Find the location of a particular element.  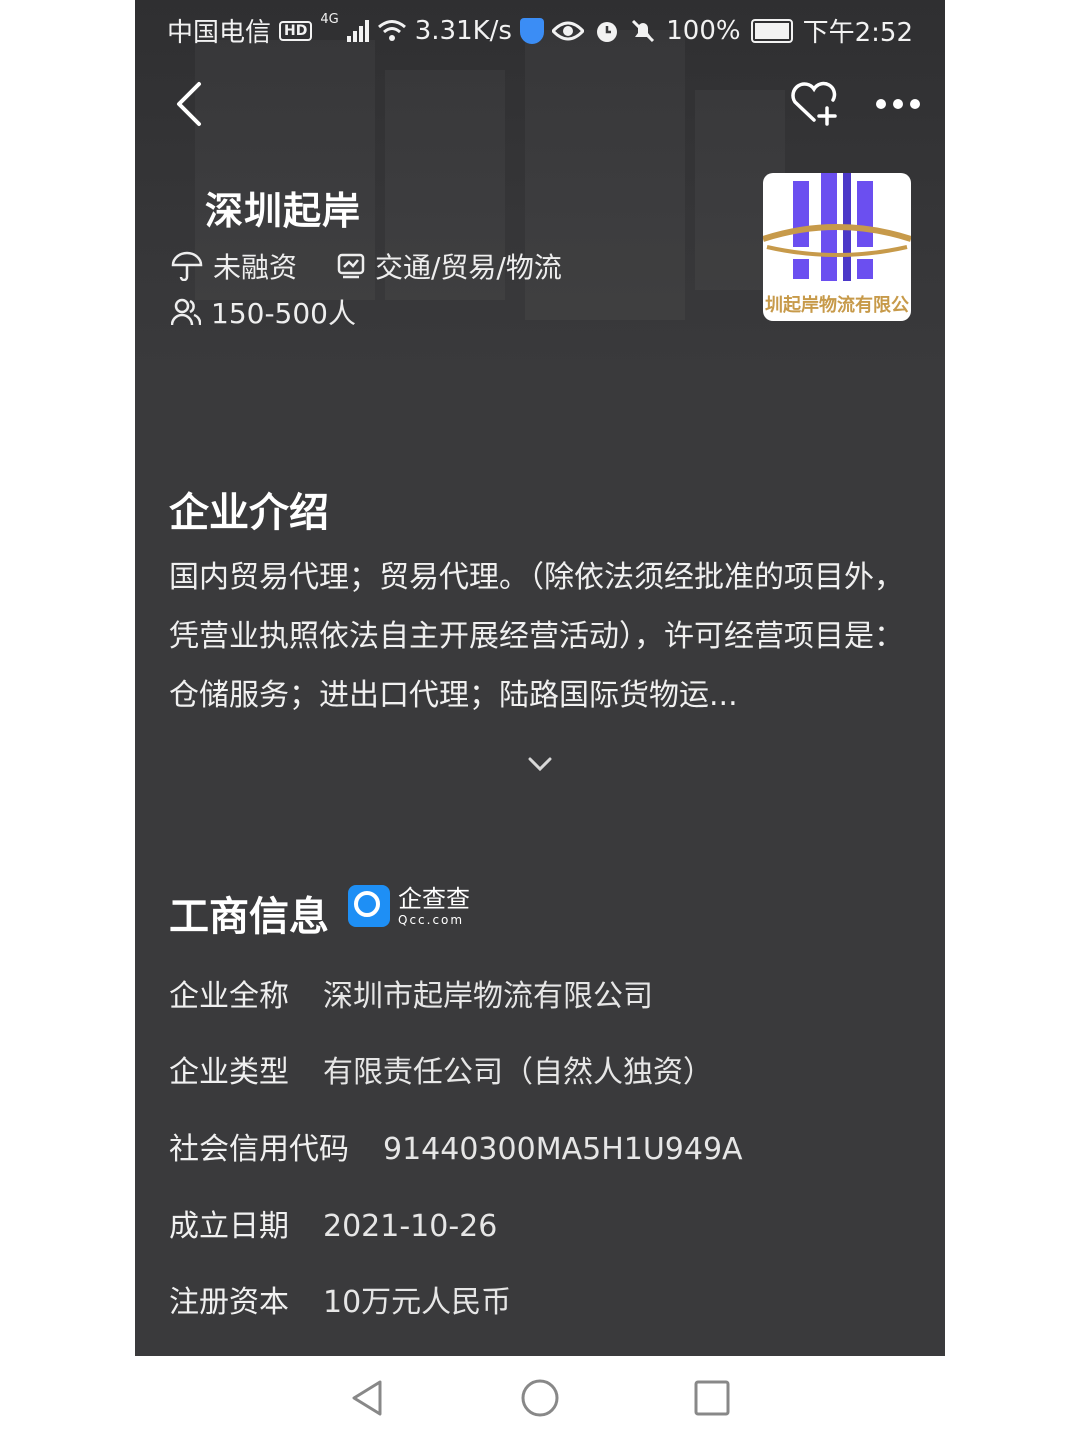

info-value: 91440300MA5H1U949A is located at coordinates (563, 1149).